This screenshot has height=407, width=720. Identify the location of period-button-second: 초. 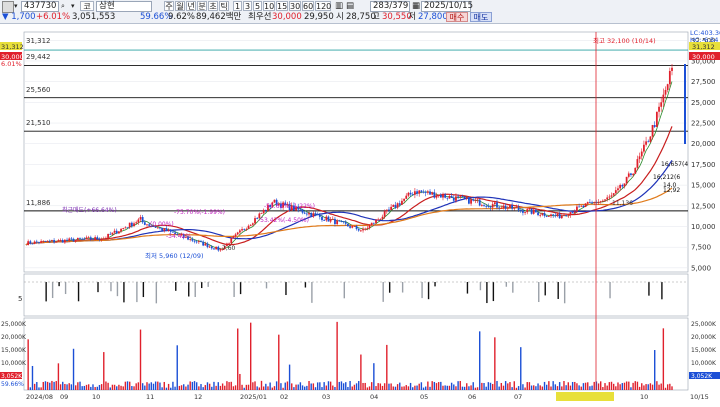
(213, 6).